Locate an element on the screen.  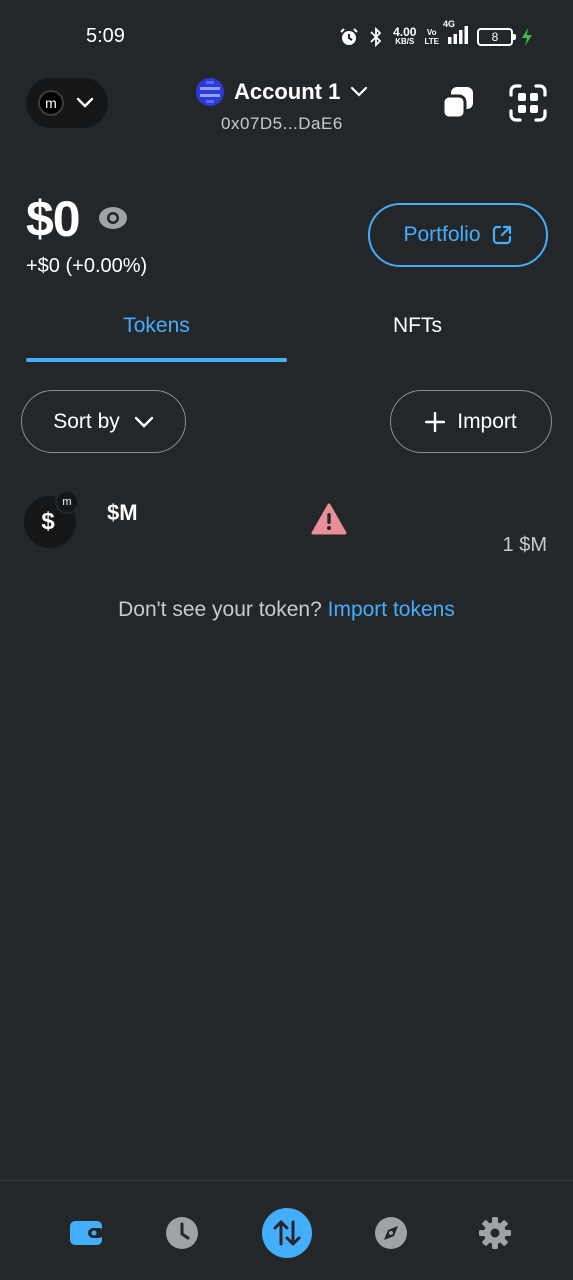
account-address: 0x07D5...DaE6 is located at coordinates (303, 124).